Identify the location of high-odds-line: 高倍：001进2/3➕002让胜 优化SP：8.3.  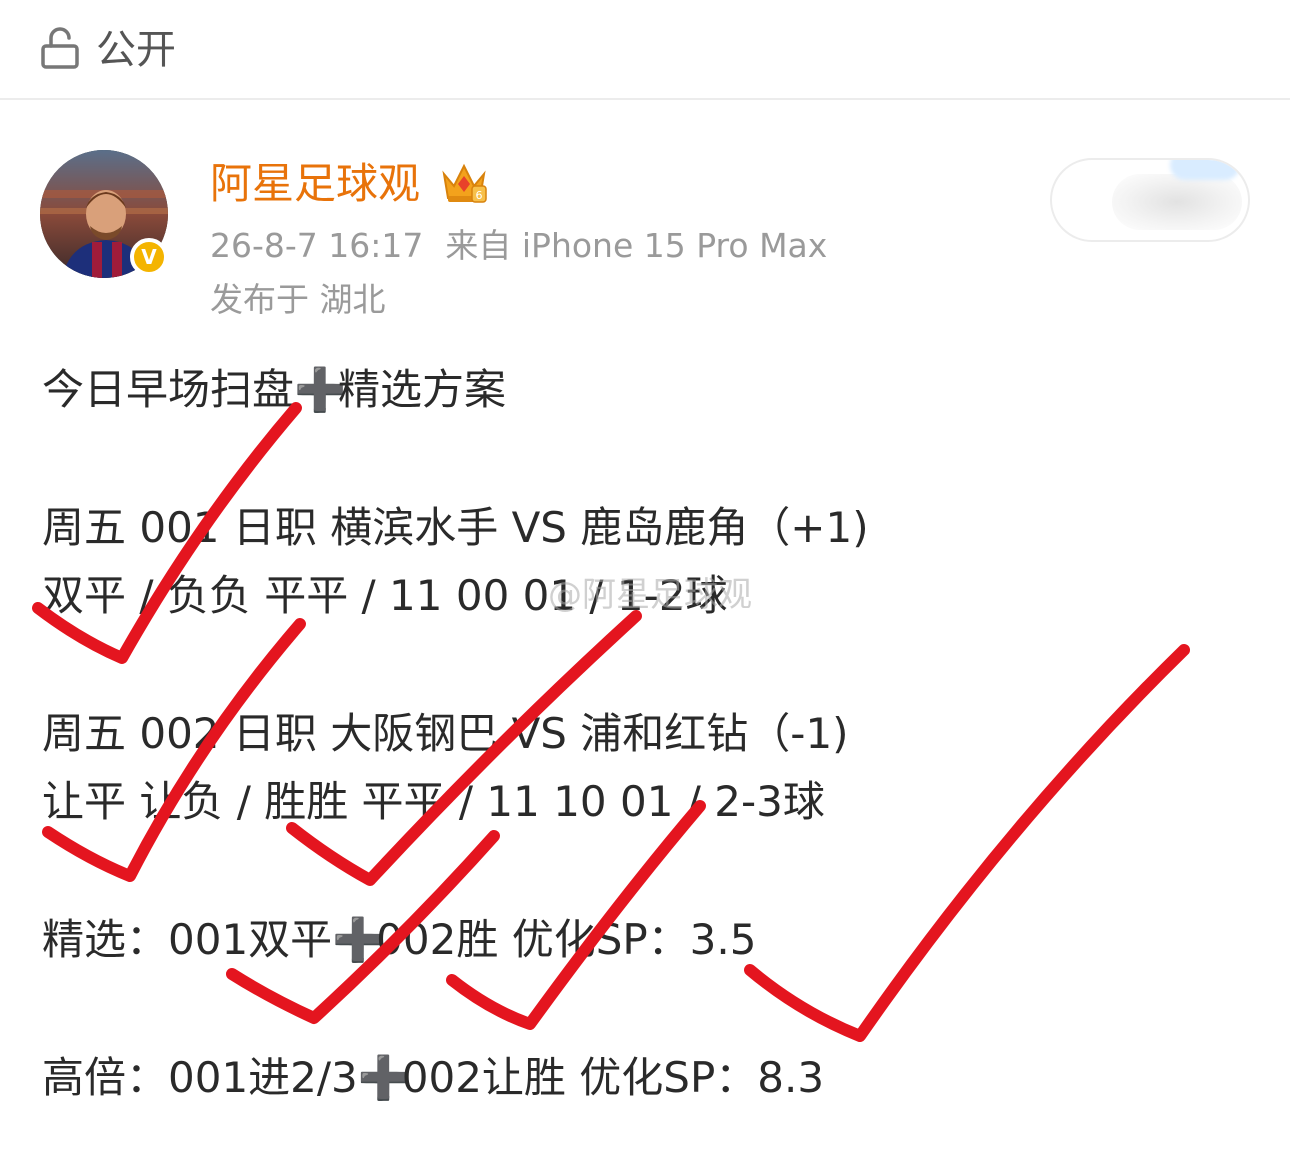
(433, 1078).